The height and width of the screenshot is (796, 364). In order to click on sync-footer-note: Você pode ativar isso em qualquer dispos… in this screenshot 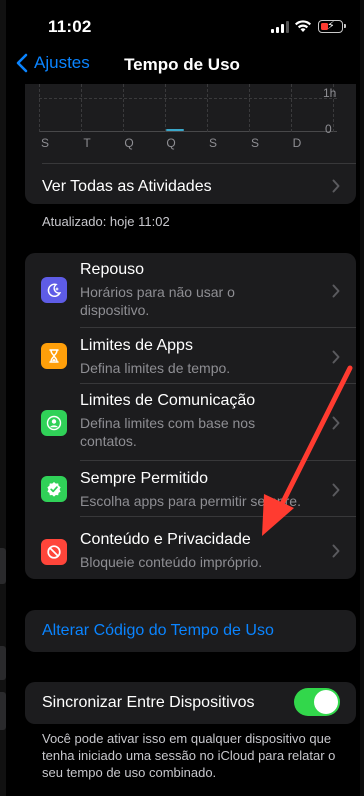, I will do `click(189, 755)`.